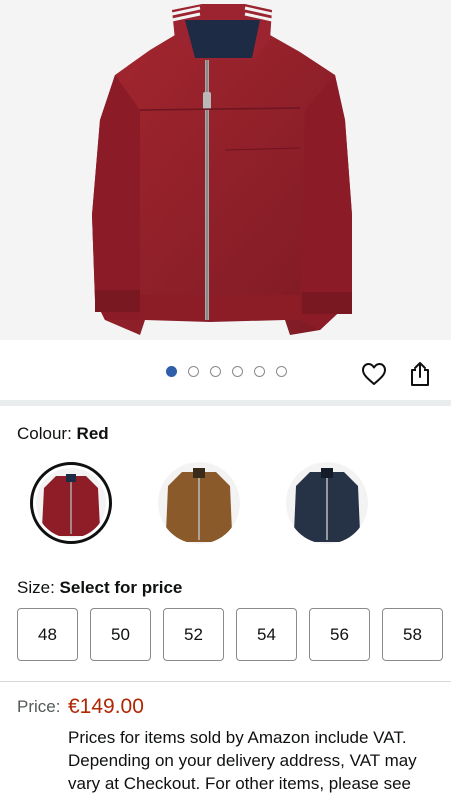 The image size is (451, 800). Describe the element at coordinates (225, 681) in the screenshot. I see `price-divider` at that location.